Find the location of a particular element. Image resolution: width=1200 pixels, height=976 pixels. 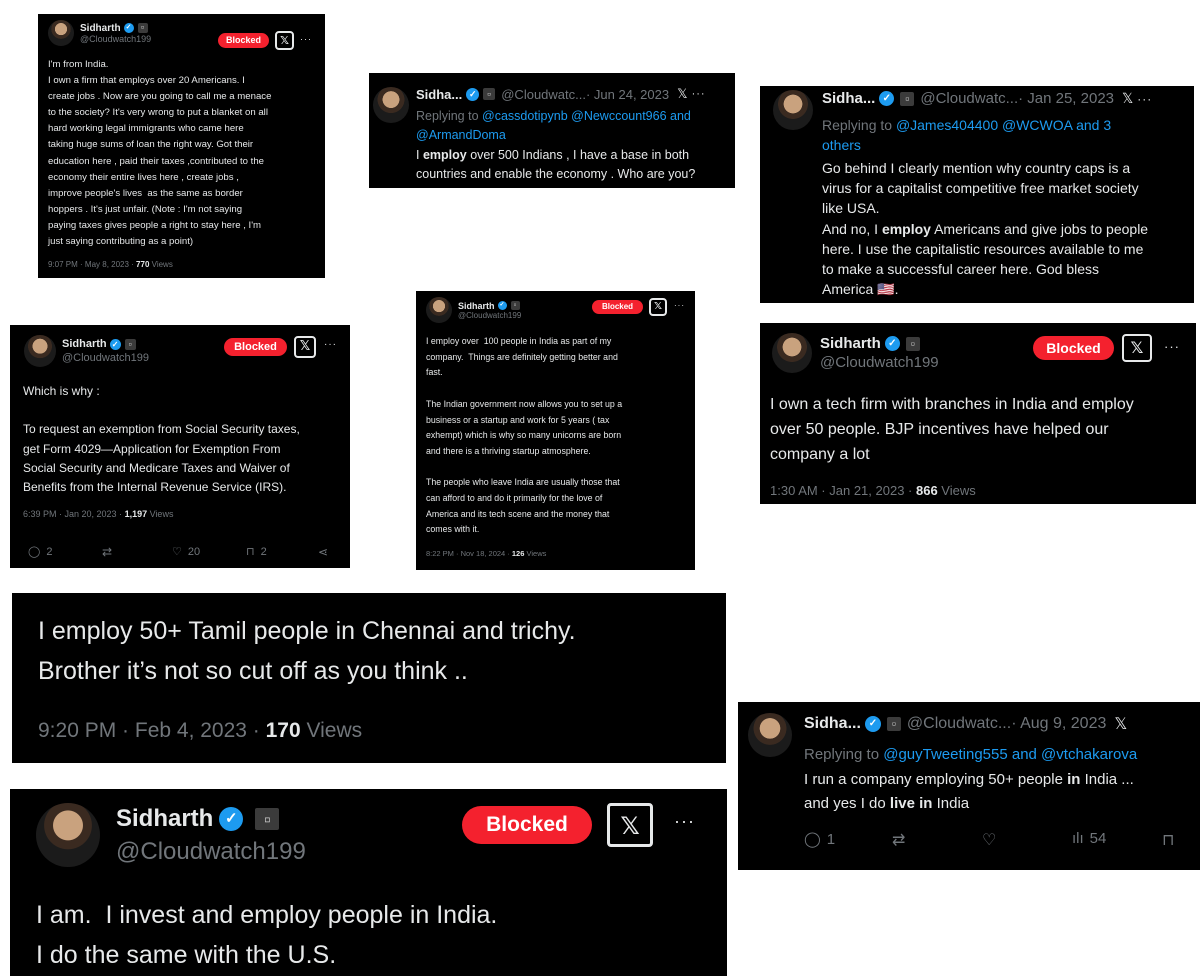

tweet-time: 8:22 PM · Nov 18, 2024 · is located at coordinates (469, 553).